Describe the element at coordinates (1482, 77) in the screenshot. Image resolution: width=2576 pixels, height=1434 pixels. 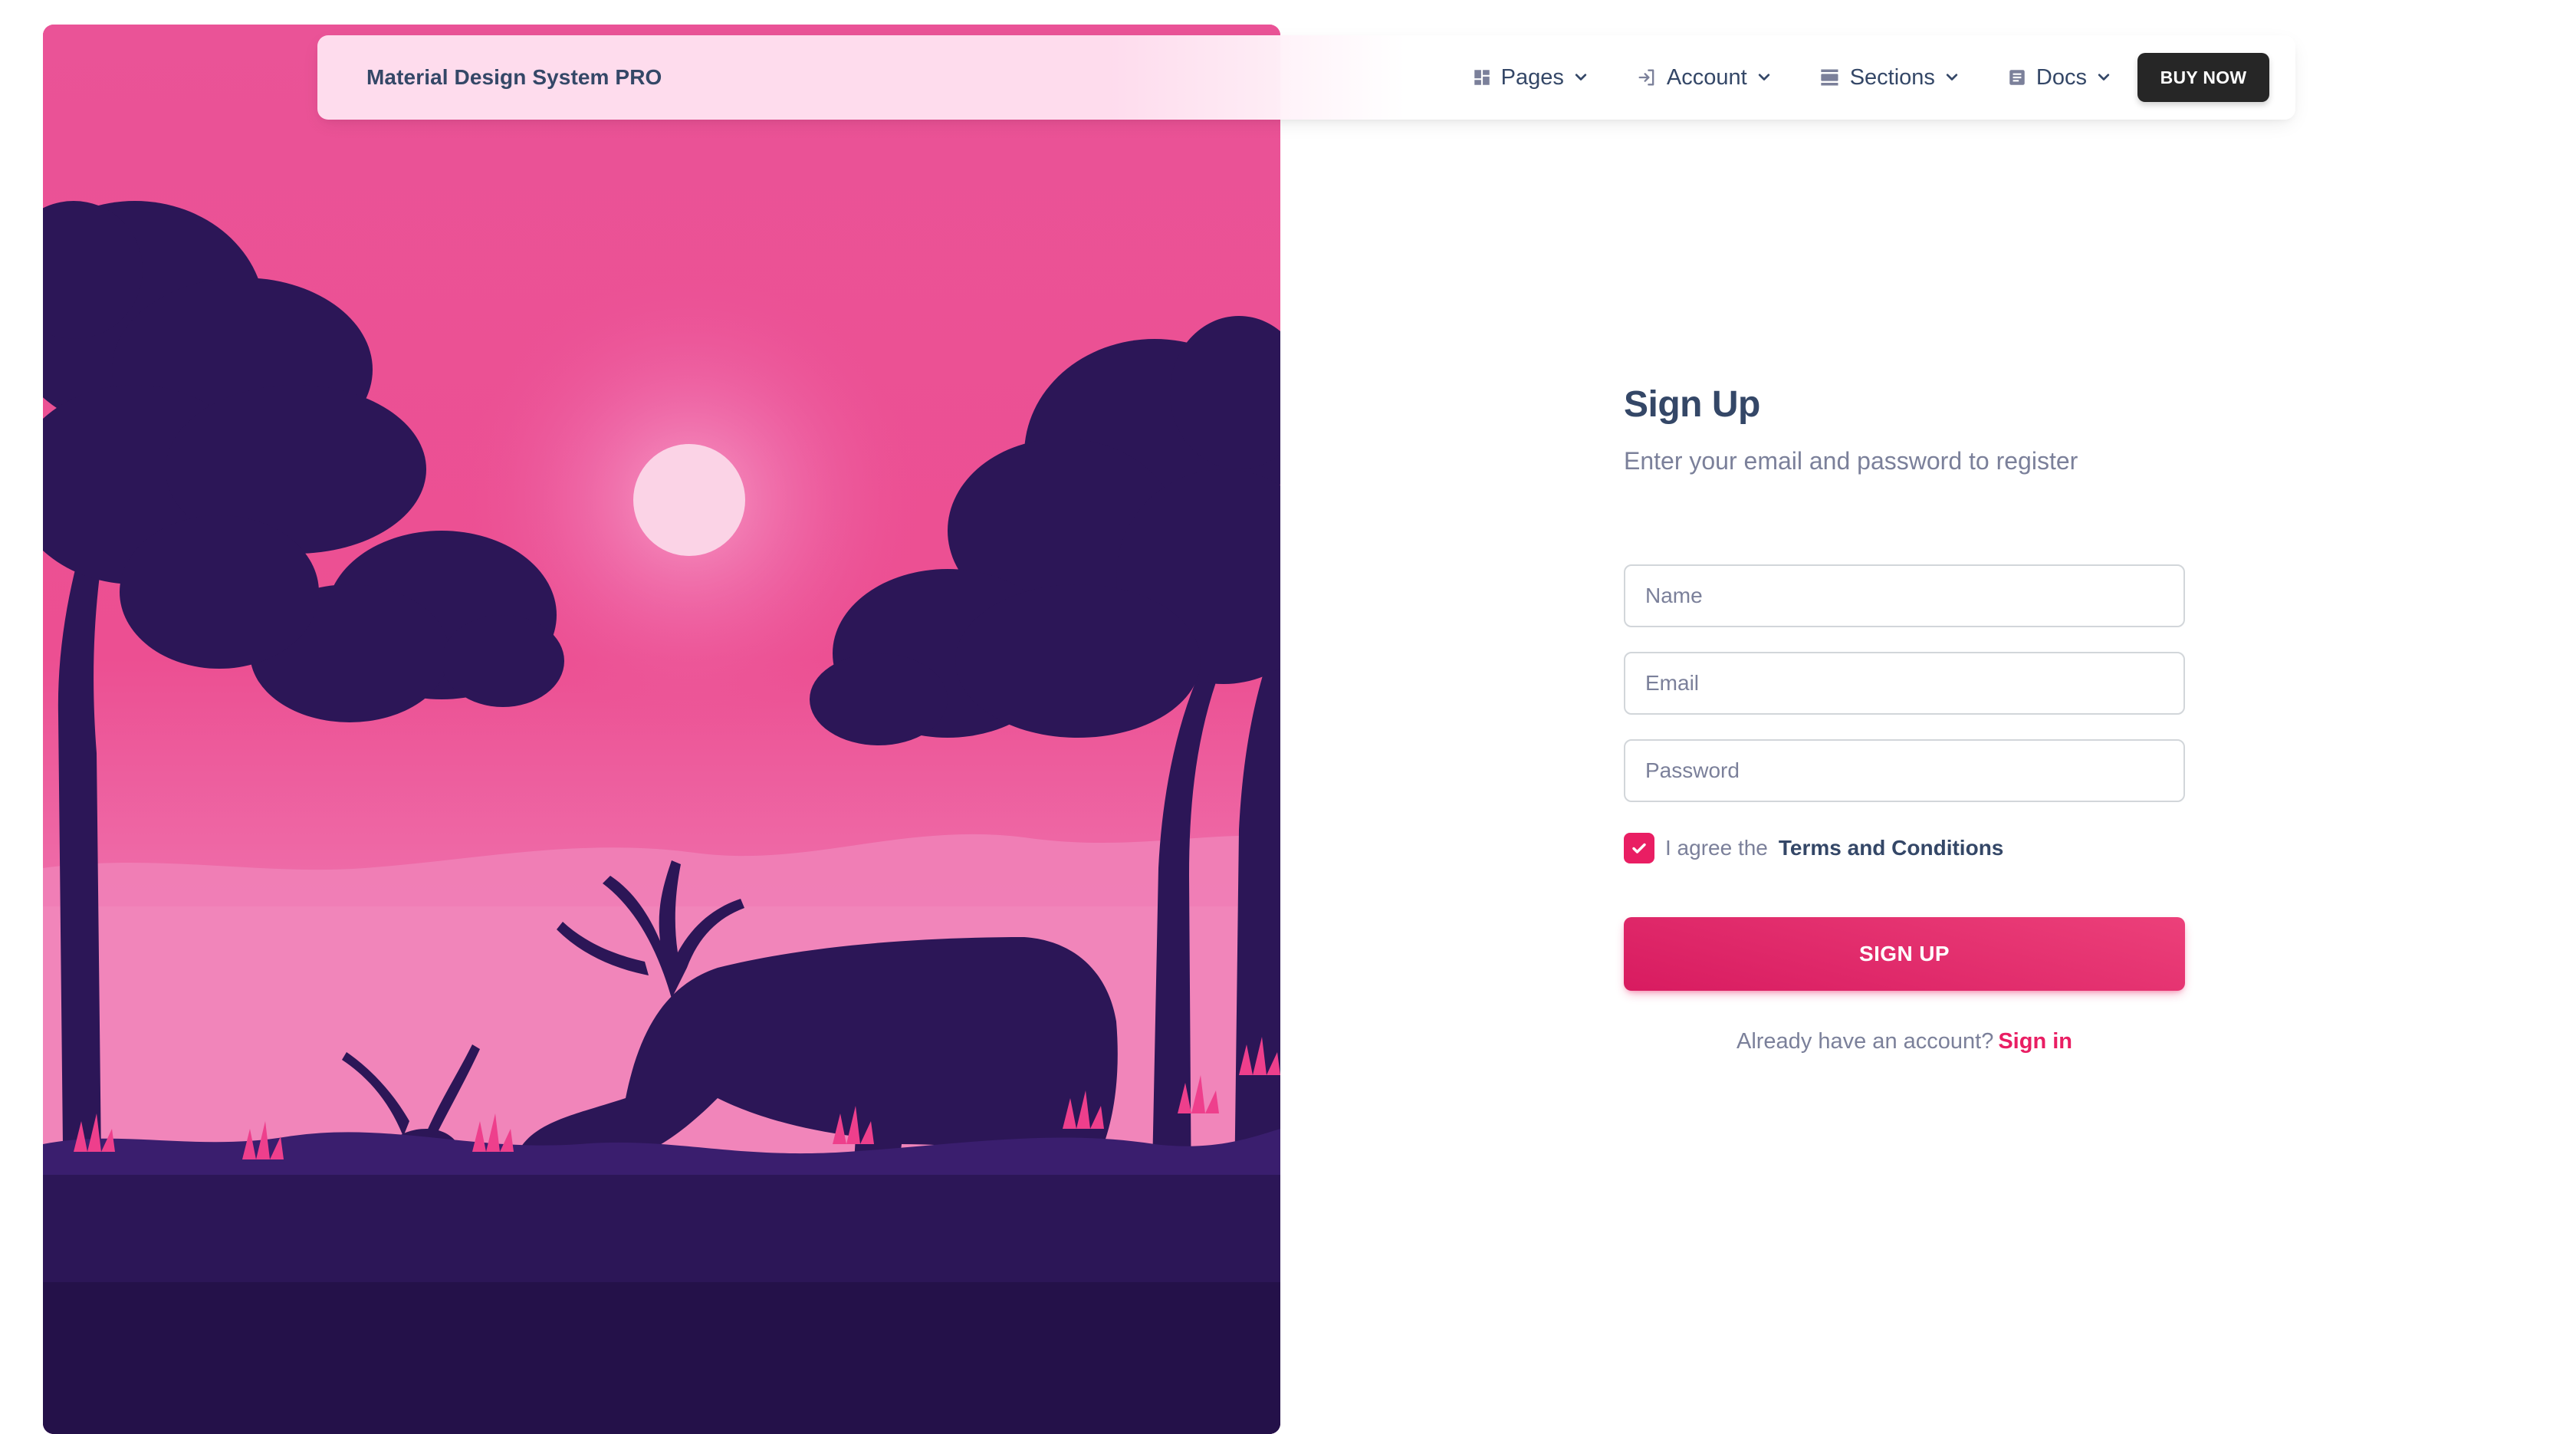
I see `dashboard-icon` at that location.